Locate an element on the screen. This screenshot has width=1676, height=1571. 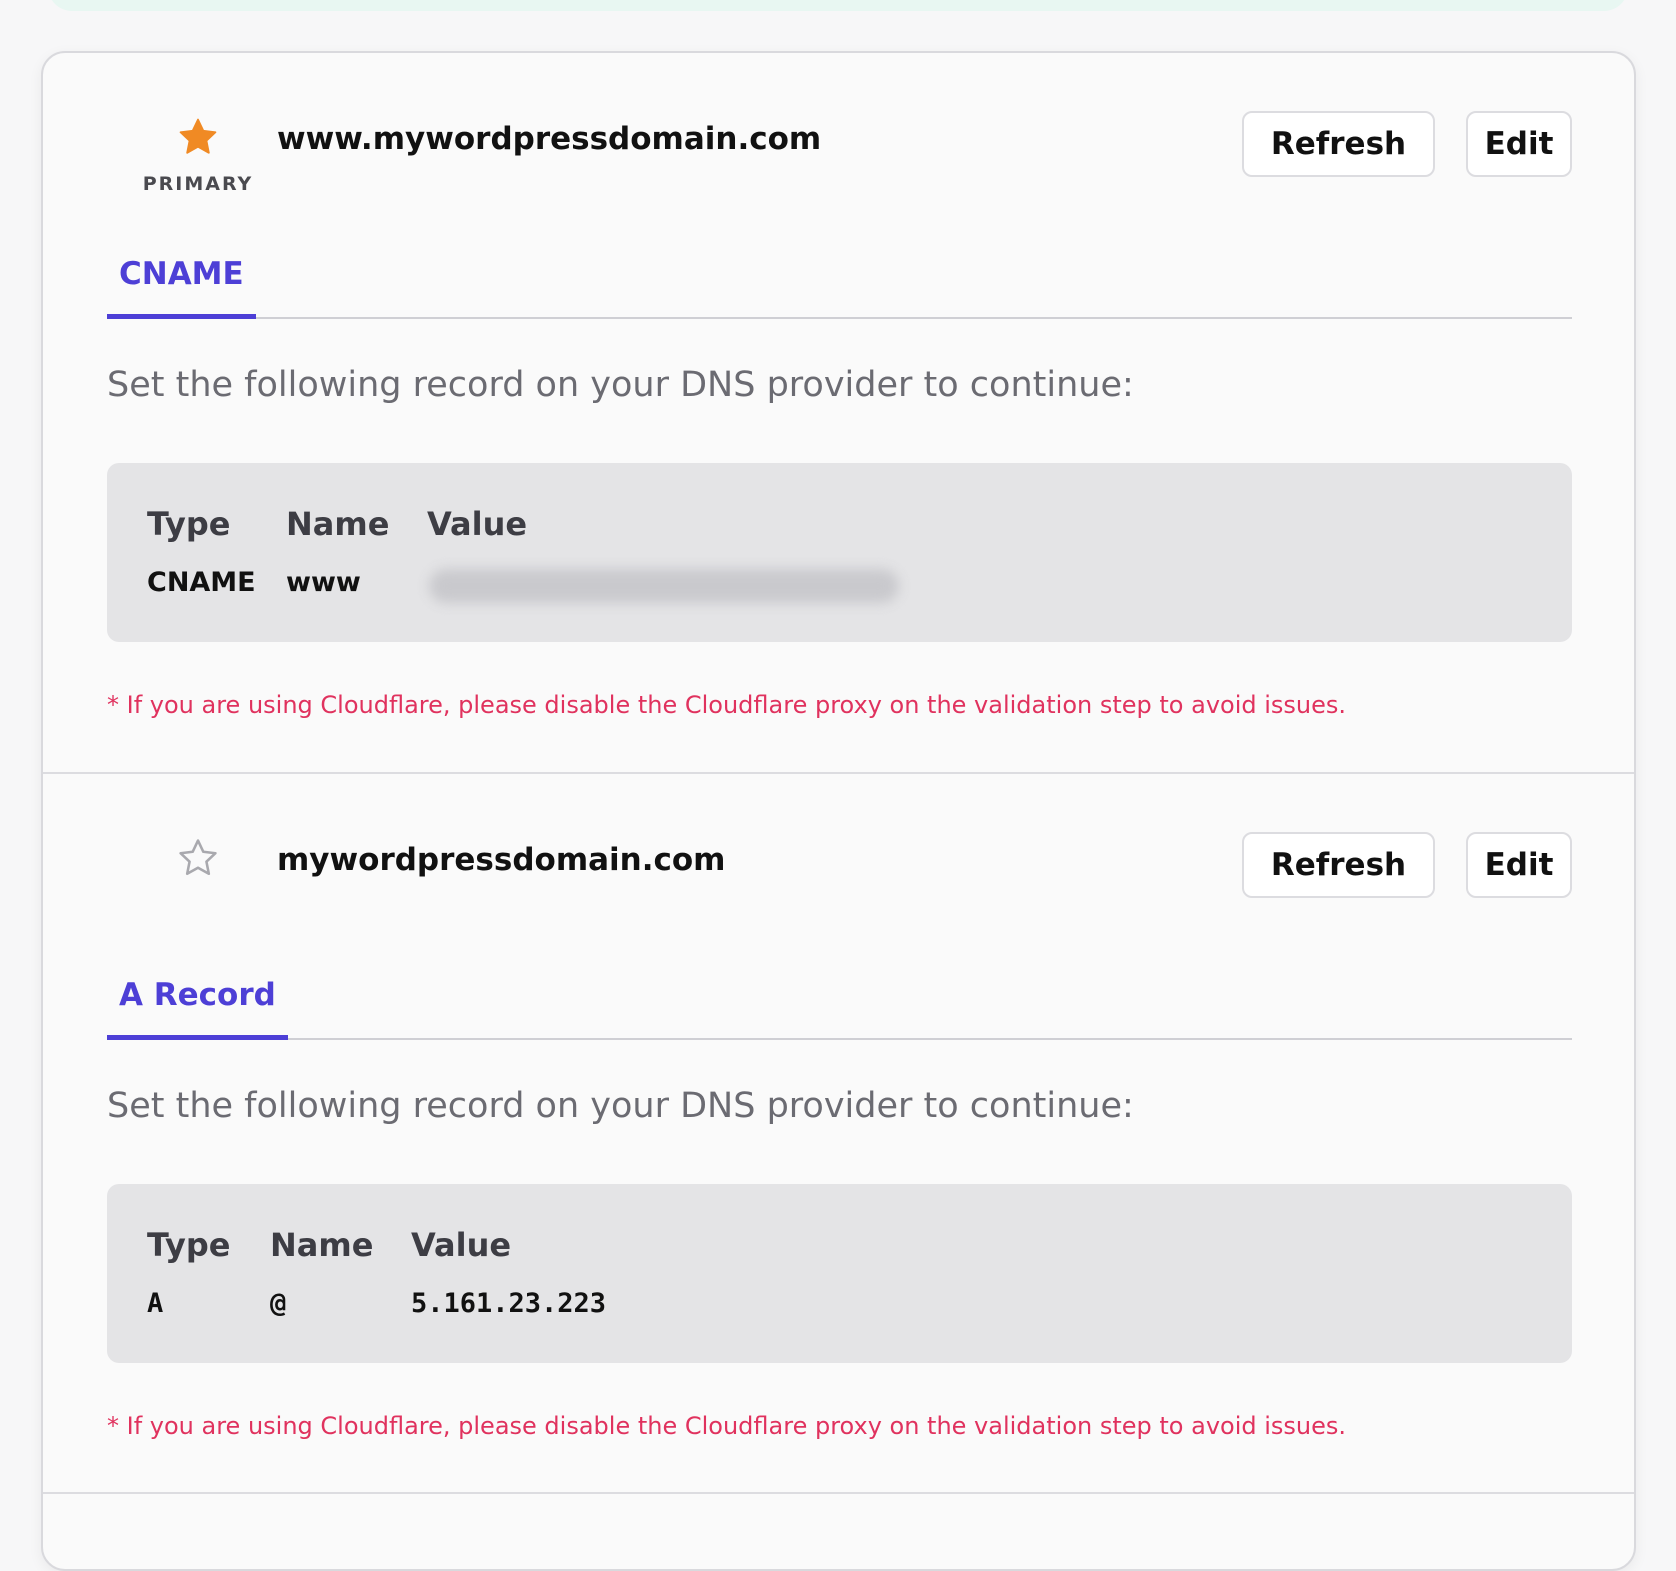
tab-a-record: A Record is located at coordinates (197, 997).